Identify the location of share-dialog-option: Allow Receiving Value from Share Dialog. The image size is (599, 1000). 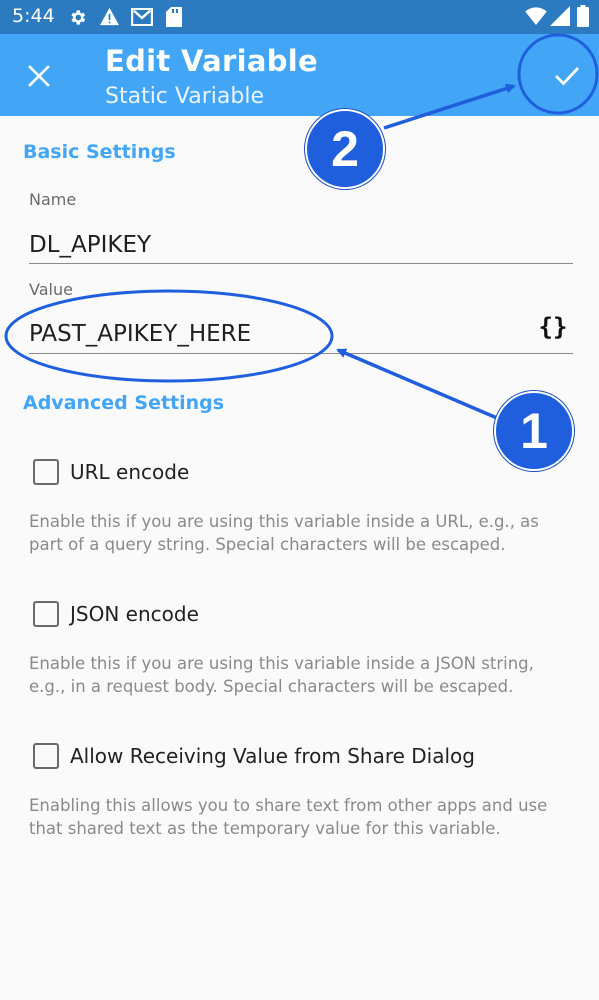
(254, 756).